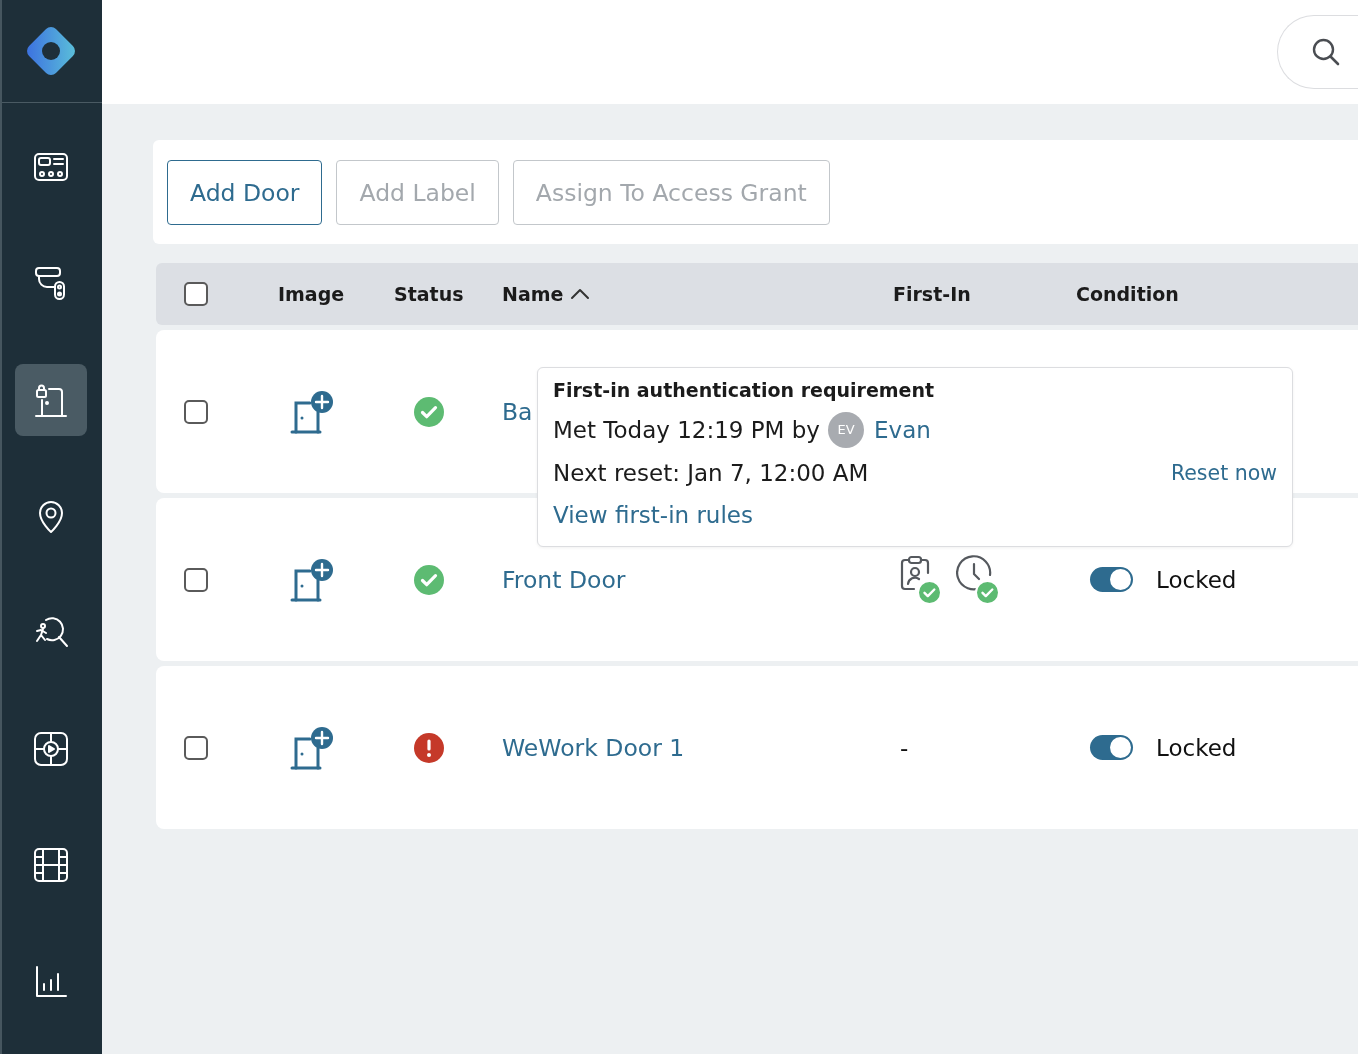 Image resolution: width=1358 pixels, height=1054 pixels. What do you see at coordinates (744, 390) in the screenshot?
I see `tooltip-title: First-in authentication requirement` at bounding box center [744, 390].